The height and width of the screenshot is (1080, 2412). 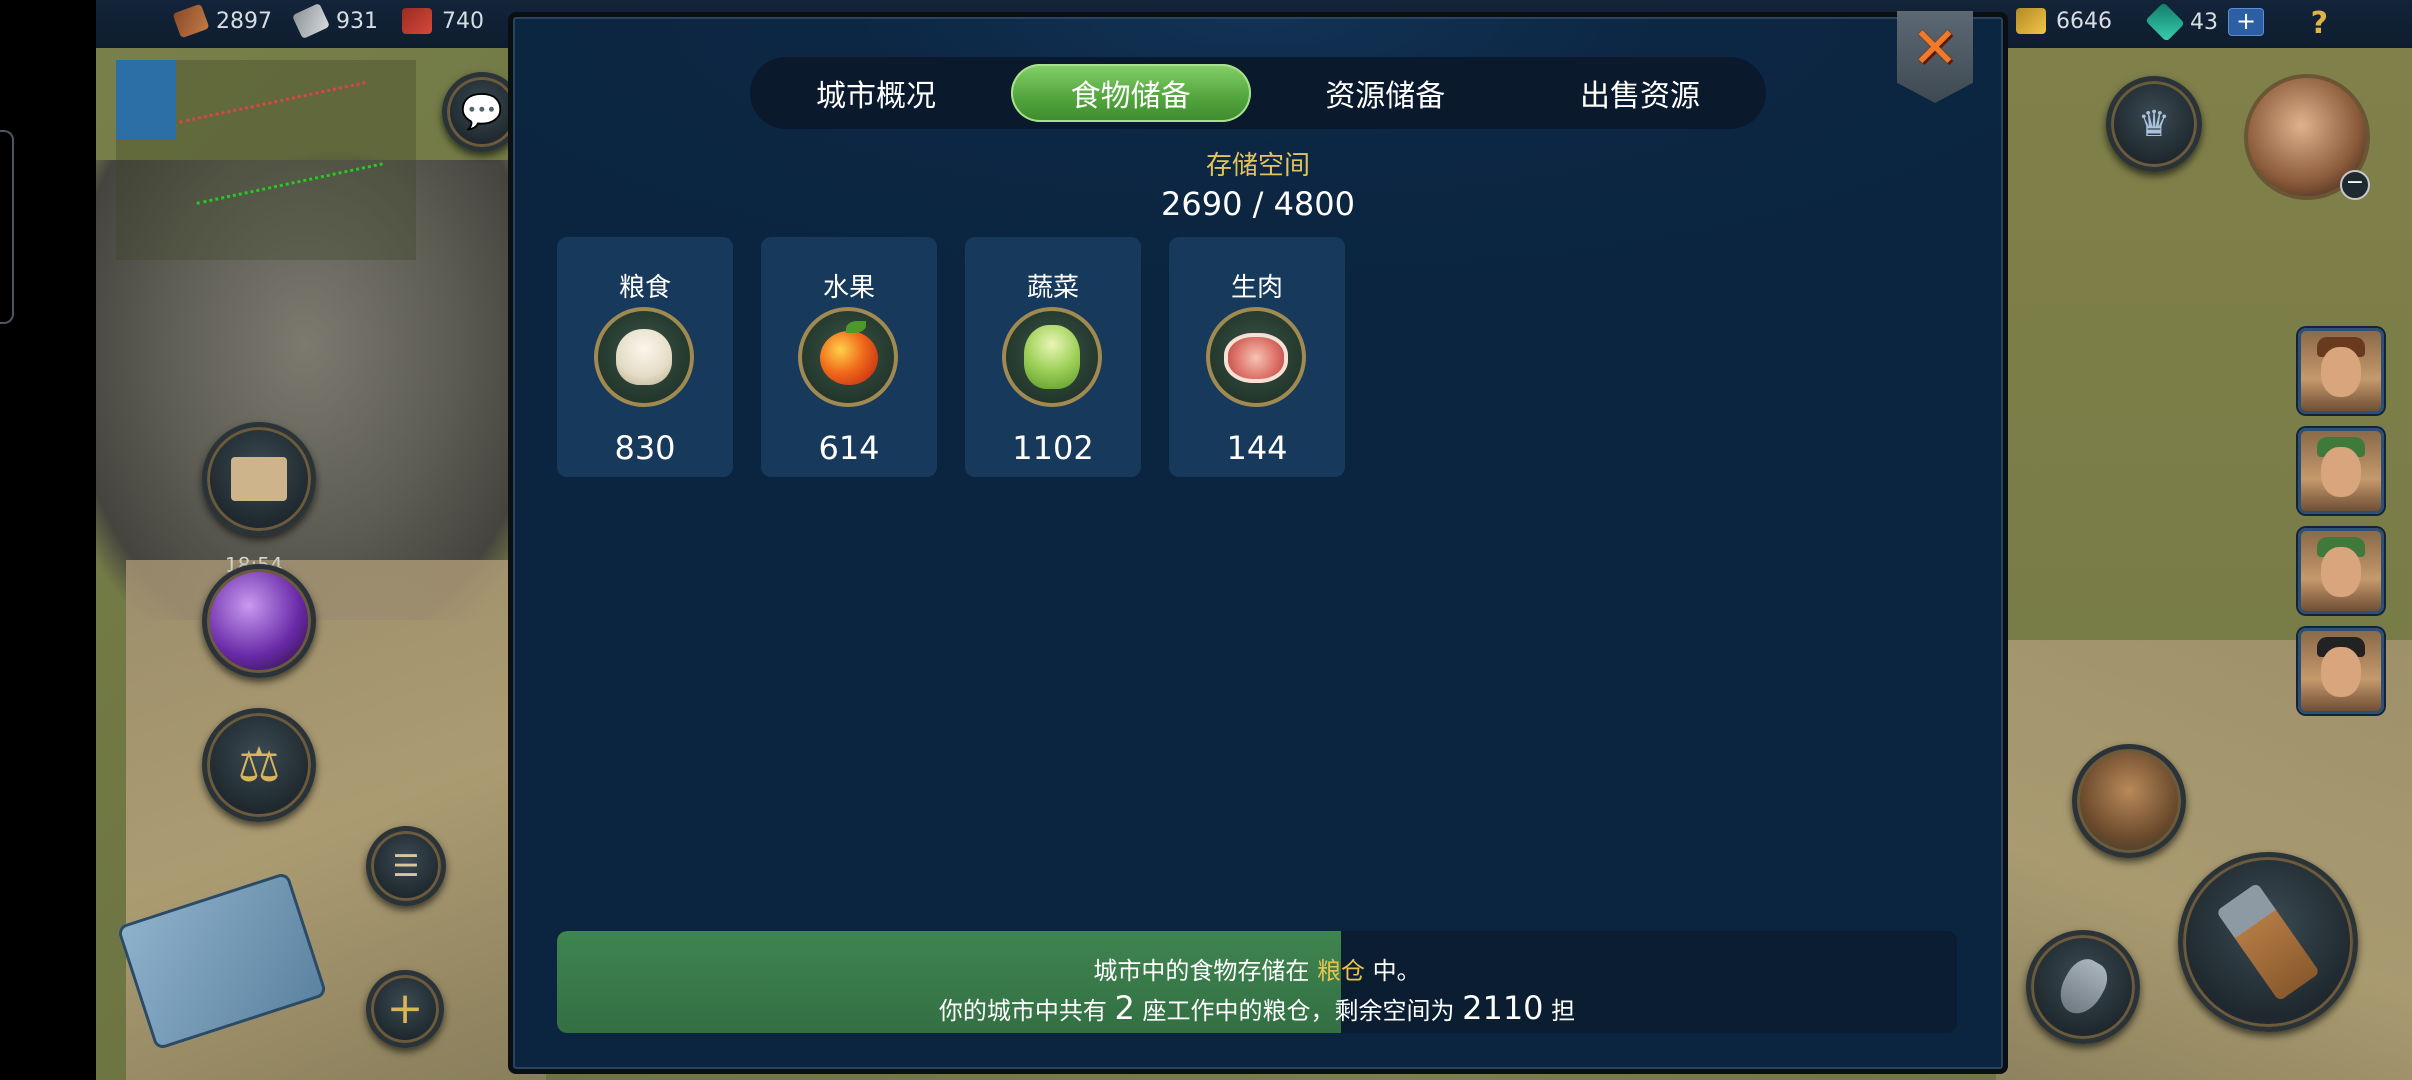 What do you see at coordinates (1503, 1008) in the screenshot?
I see `remaining-space: 2110` at bounding box center [1503, 1008].